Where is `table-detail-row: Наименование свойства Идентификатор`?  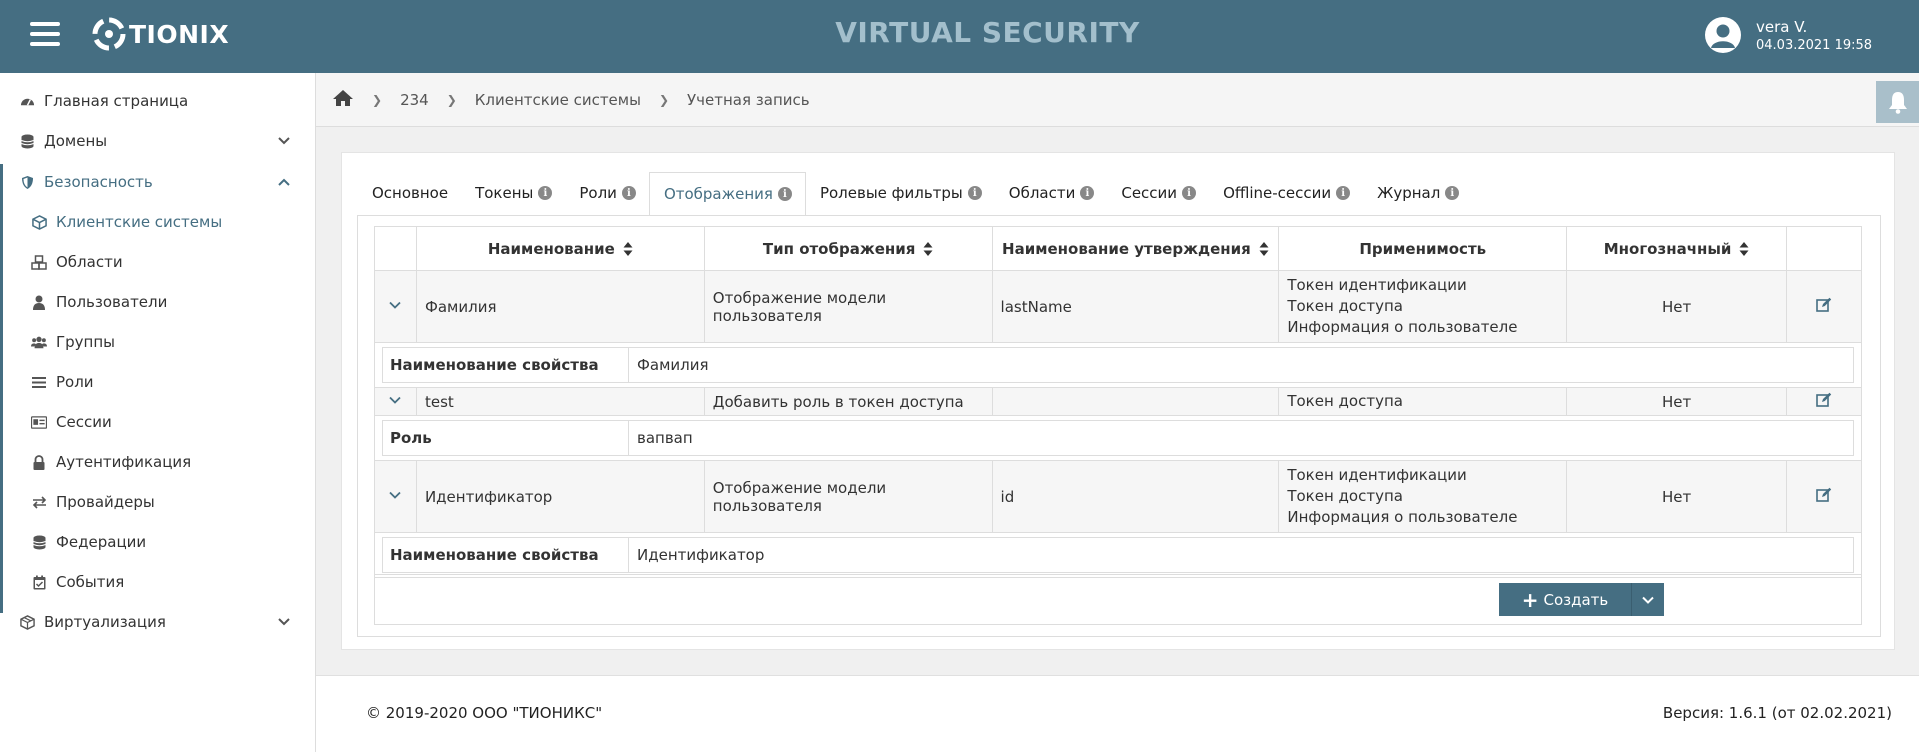
table-detail-row: Наименование свойства Идентификатор is located at coordinates (1118, 555).